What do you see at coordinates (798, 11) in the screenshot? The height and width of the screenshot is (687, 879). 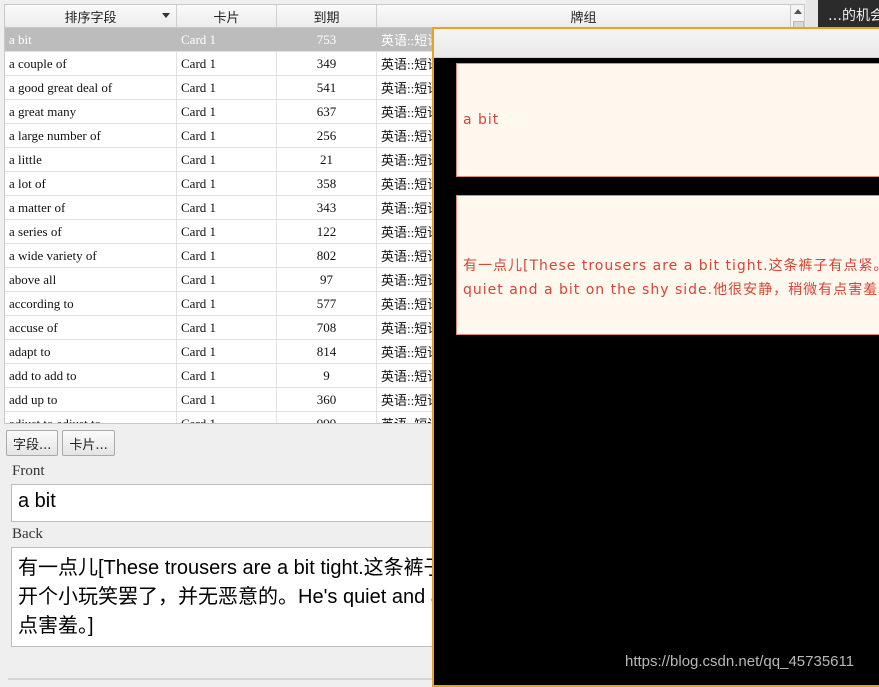 I see `scroll-up-arrow-icon` at bounding box center [798, 11].